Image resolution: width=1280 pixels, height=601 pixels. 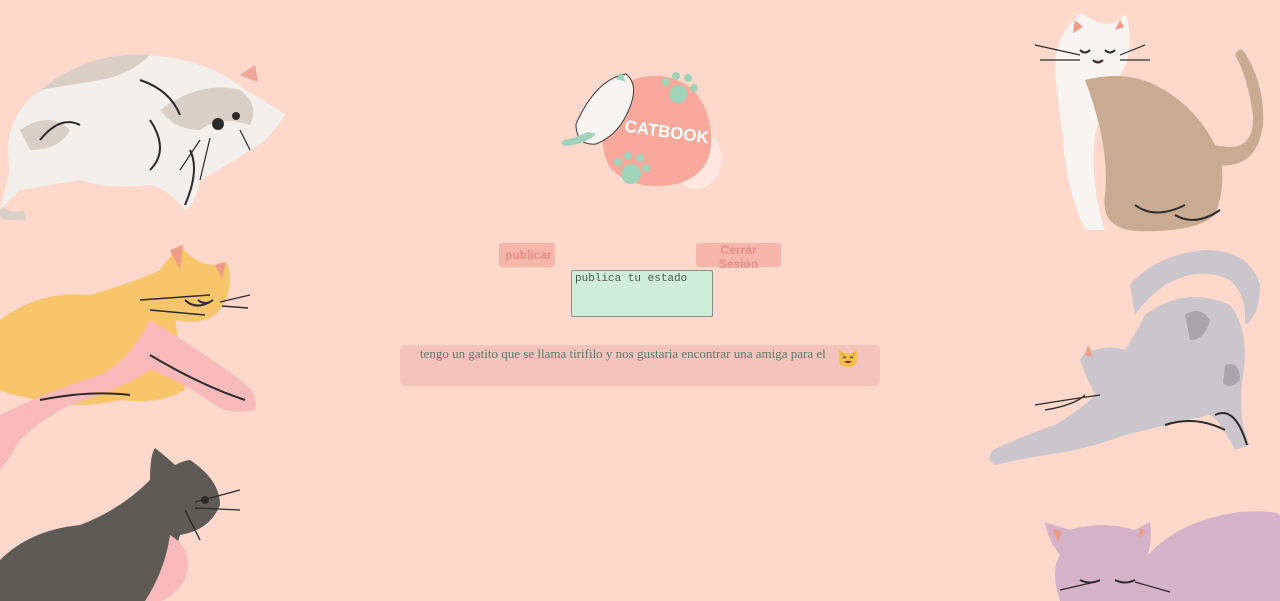 I want to click on status-input, so click(x=642, y=293).